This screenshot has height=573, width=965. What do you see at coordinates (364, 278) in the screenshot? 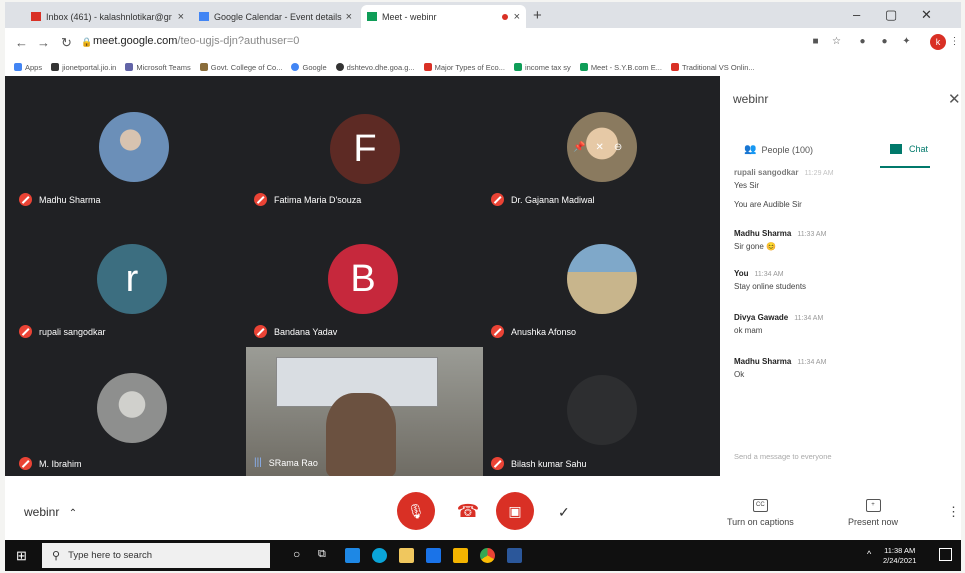
I see `participant-tile: B Bandana Yadav` at bounding box center [364, 278].